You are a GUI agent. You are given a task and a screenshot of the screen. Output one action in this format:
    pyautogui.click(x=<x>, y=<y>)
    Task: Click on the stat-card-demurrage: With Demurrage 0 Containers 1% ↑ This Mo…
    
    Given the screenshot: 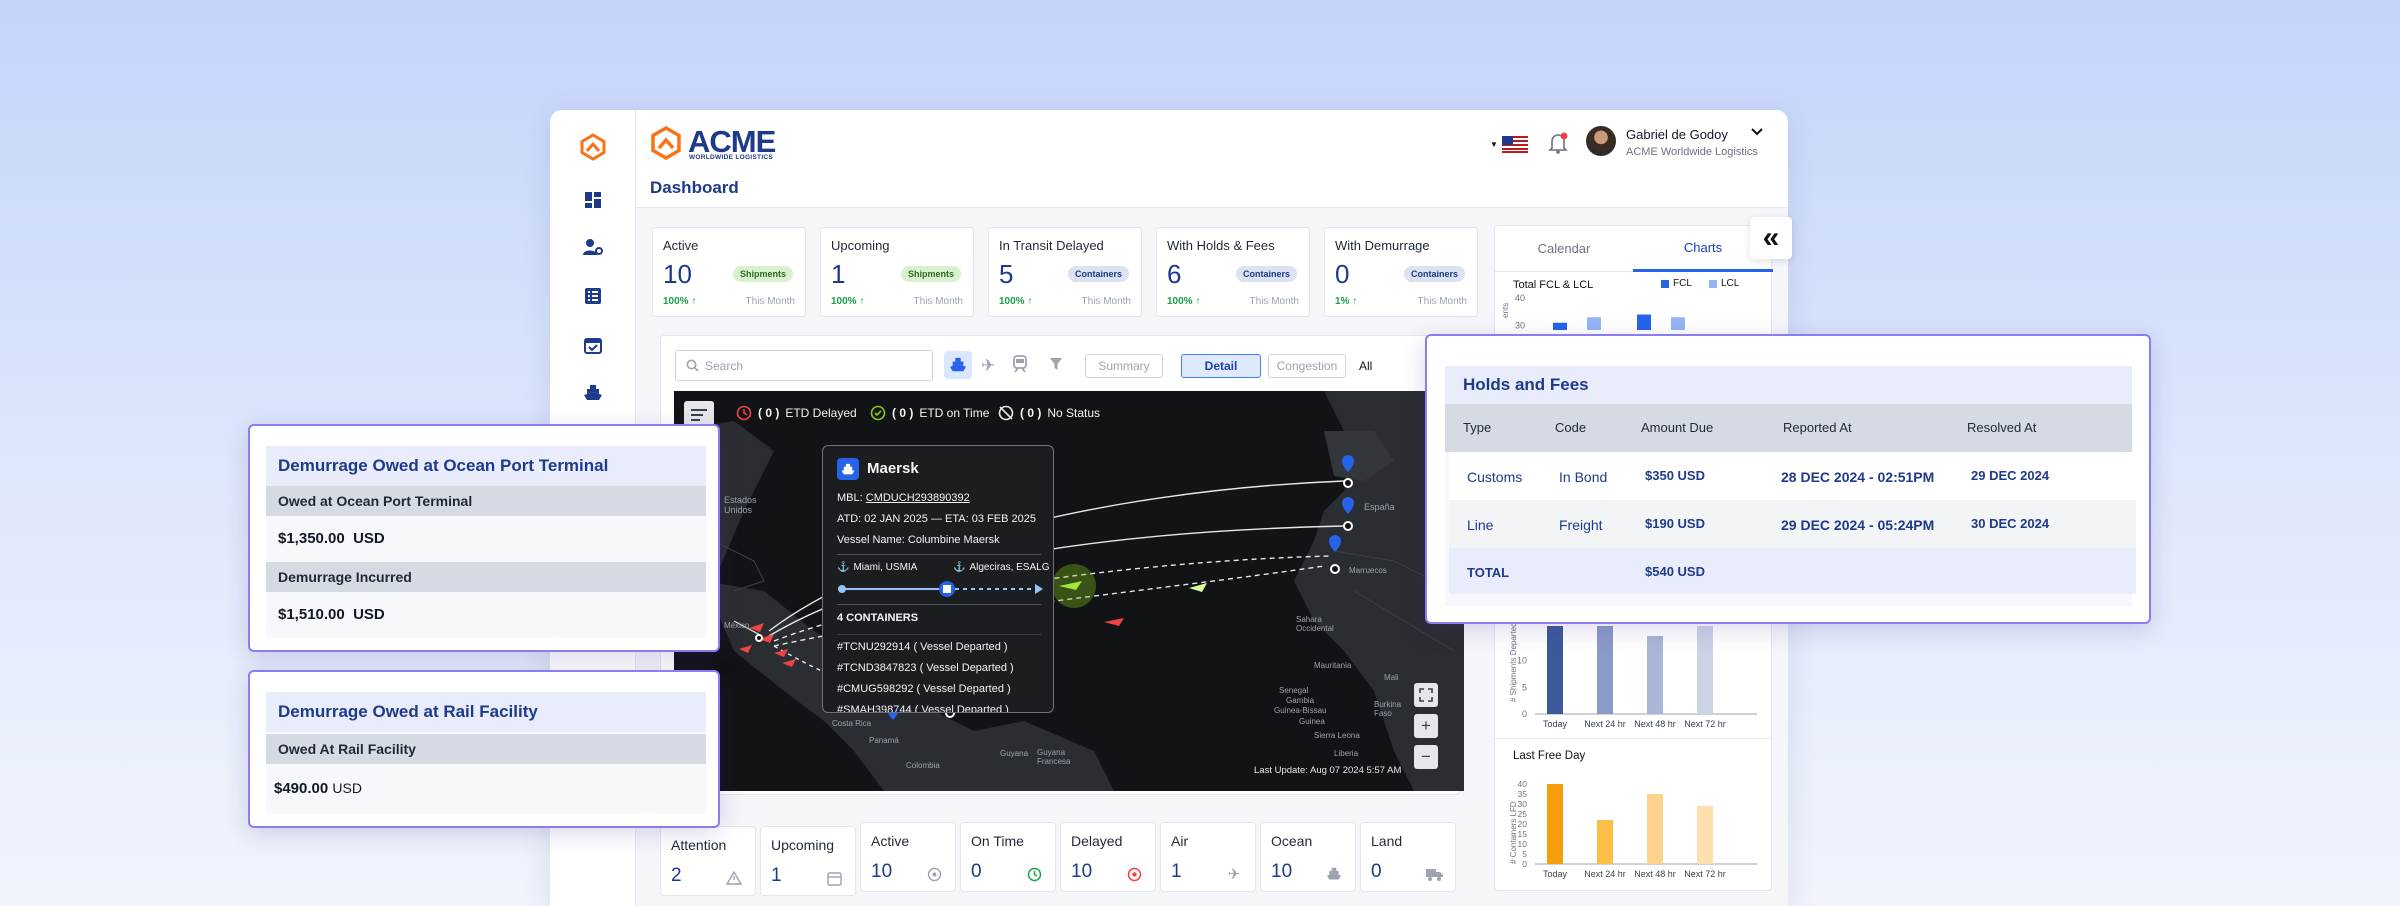 What is the action you would take?
    pyautogui.click(x=1401, y=272)
    